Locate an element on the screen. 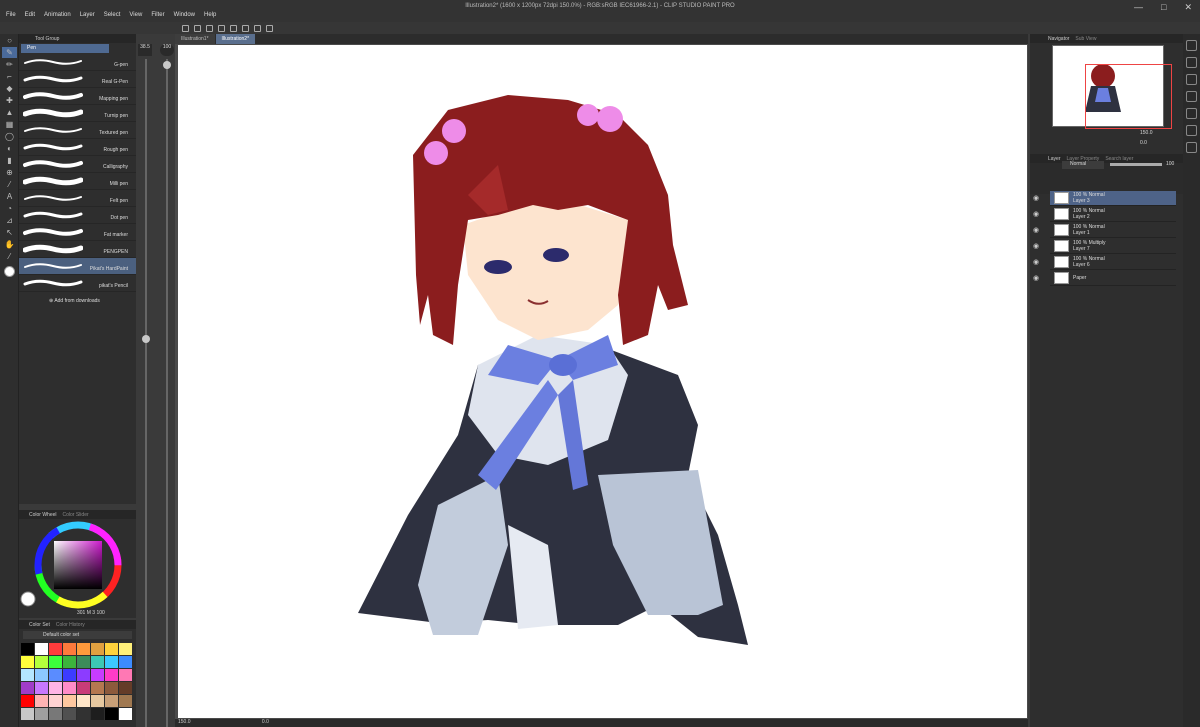 This screenshot has width=1200, height=727. menu-window: Window is located at coordinates (184, 15).